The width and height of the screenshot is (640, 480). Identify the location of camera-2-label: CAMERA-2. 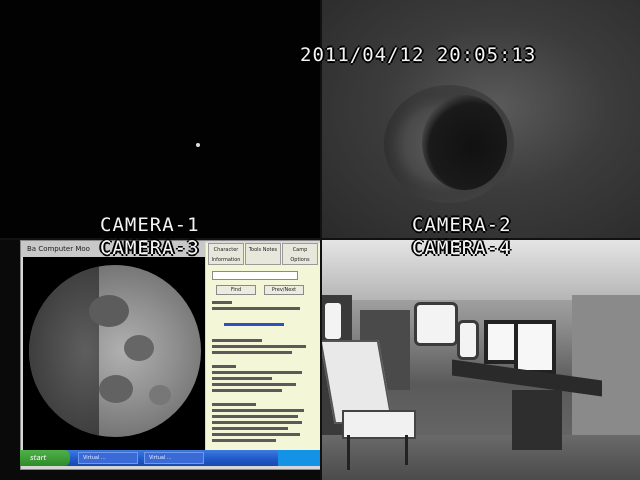
(462, 225).